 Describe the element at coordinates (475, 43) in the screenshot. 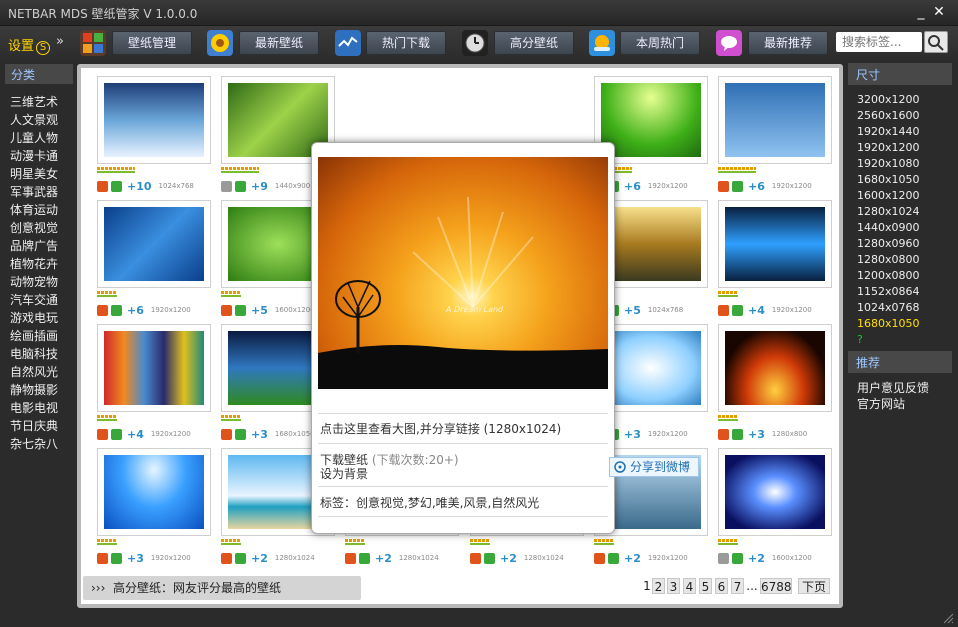

I see `clock-icon` at that location.